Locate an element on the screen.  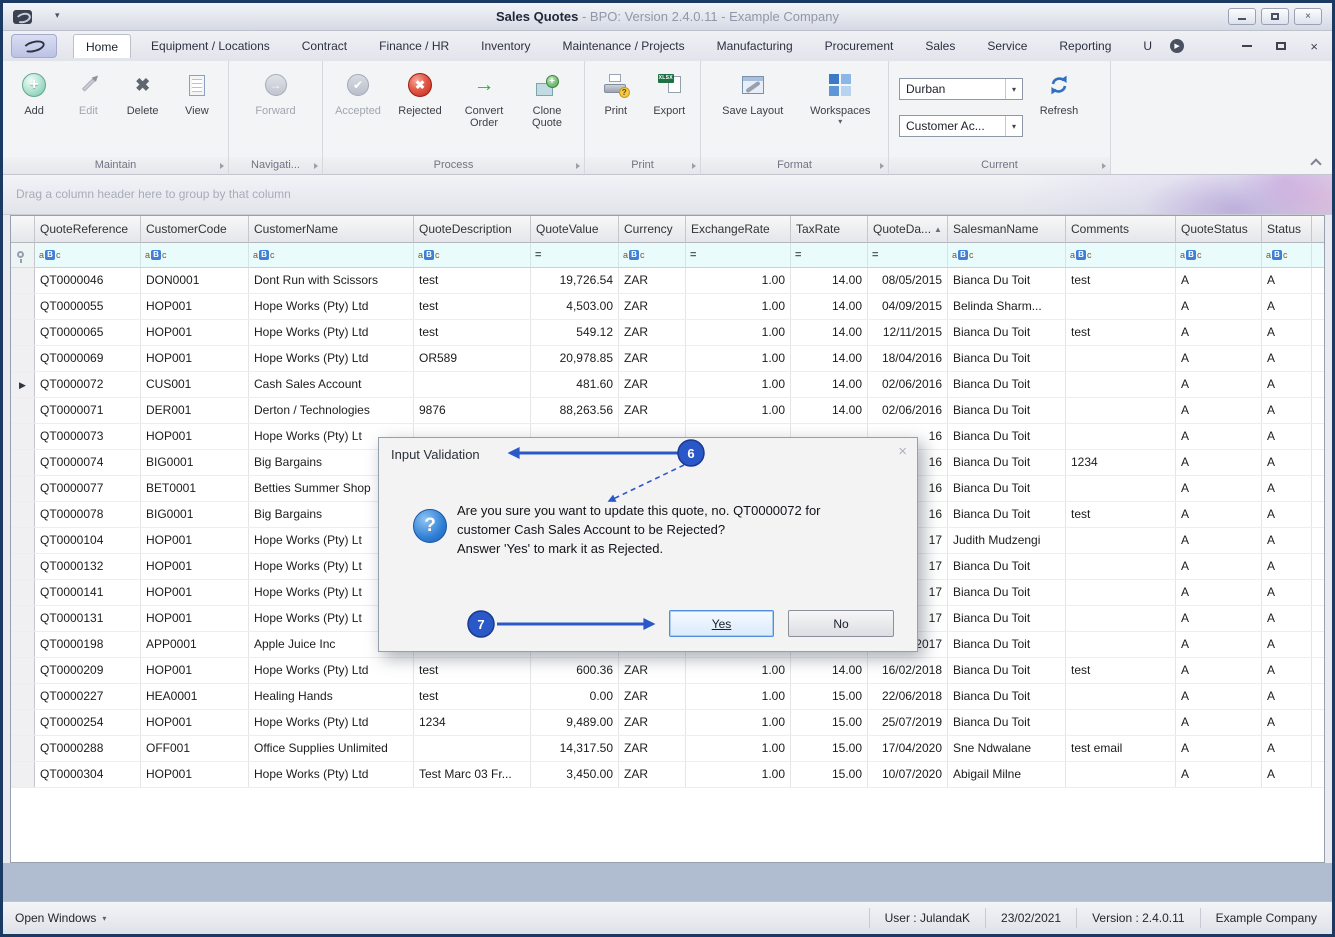
refresh-button: Refresh is located at coordinates (1059, 110).